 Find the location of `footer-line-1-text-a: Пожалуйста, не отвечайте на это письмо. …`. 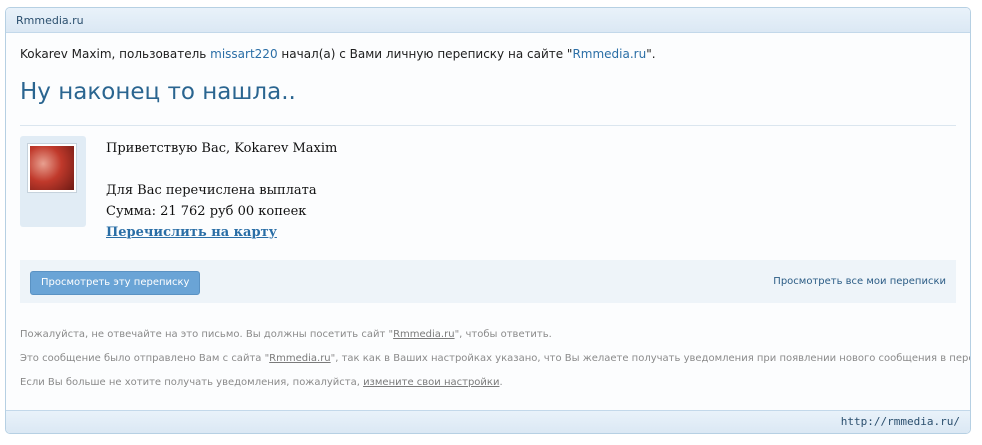

footer-line-1-text-a: Пожалуйста, не отвечайте на это письмо. … is located at coordinates (207, 334).